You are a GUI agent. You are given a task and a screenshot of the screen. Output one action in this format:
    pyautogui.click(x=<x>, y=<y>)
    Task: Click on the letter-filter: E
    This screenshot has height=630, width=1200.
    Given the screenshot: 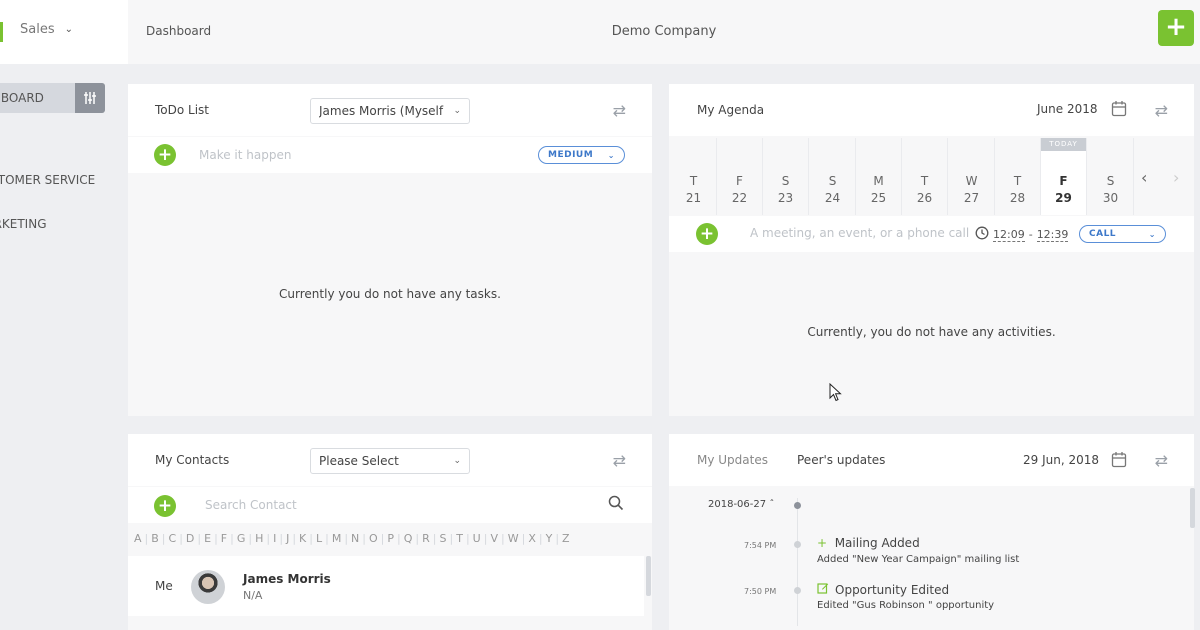 What is the action you would take?
    pyautogui.click(x=207, y=538)
    